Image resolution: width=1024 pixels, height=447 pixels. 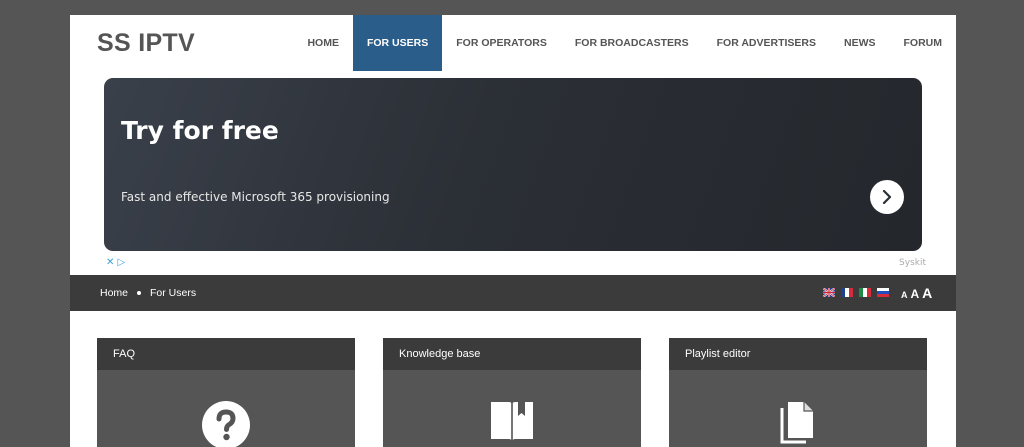 I want to click on card-title: Knowledge base, so click(x=512, y=354).